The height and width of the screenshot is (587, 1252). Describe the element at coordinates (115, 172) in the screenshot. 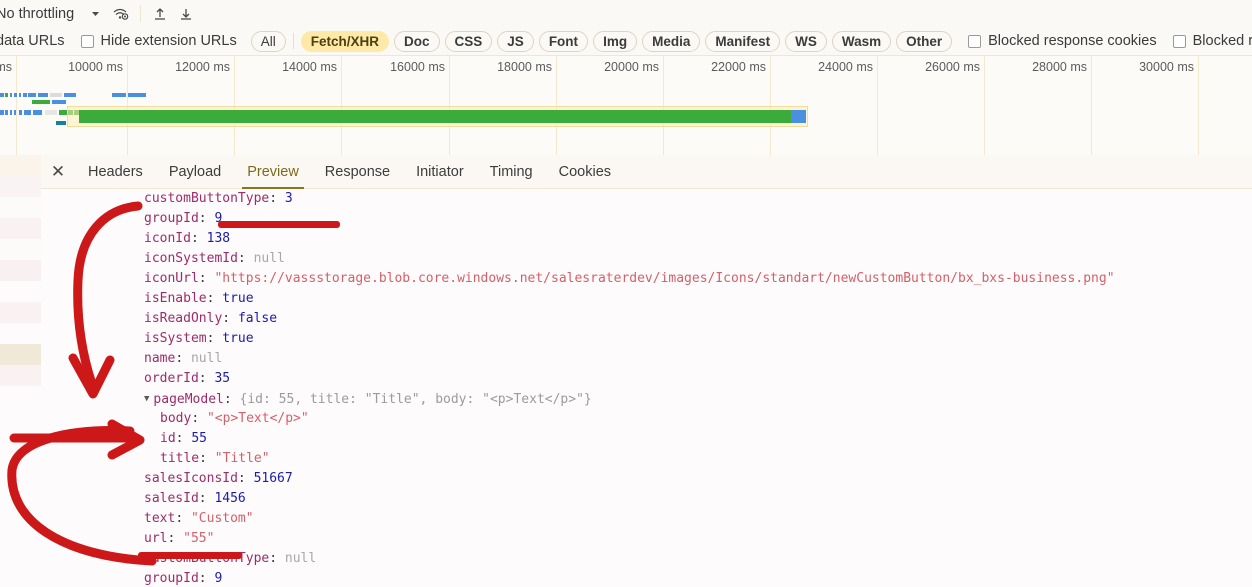

I see `tab-headers: Headers` at that location.